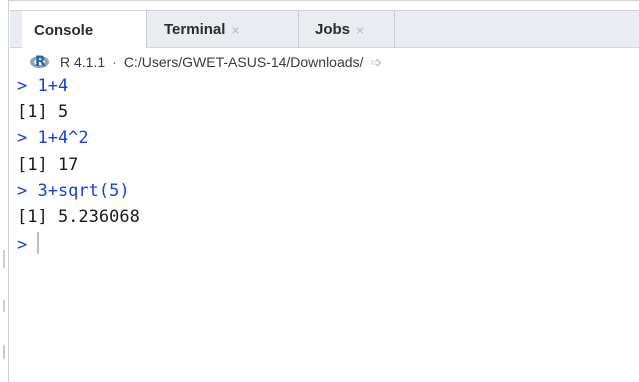 This screenshot has width=639, height=382. Describe the element at coordinates (38, 243) in the screenshot. I see `text-cursor` at that location.